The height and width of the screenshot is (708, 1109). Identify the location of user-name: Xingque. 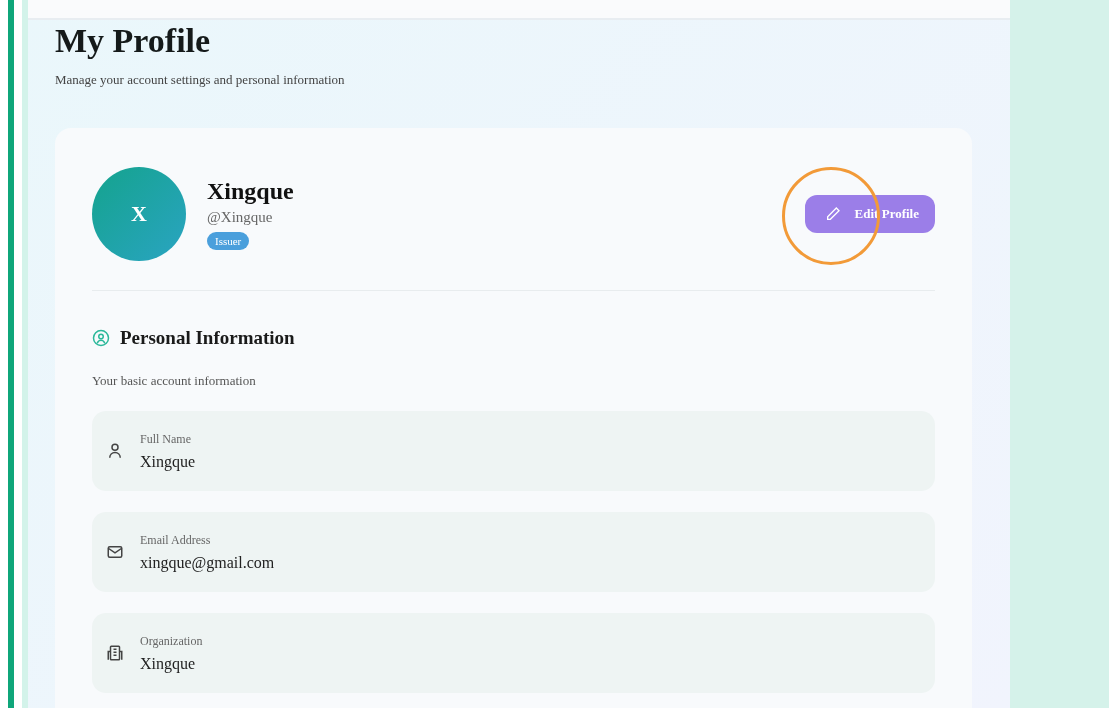
(250, 191).